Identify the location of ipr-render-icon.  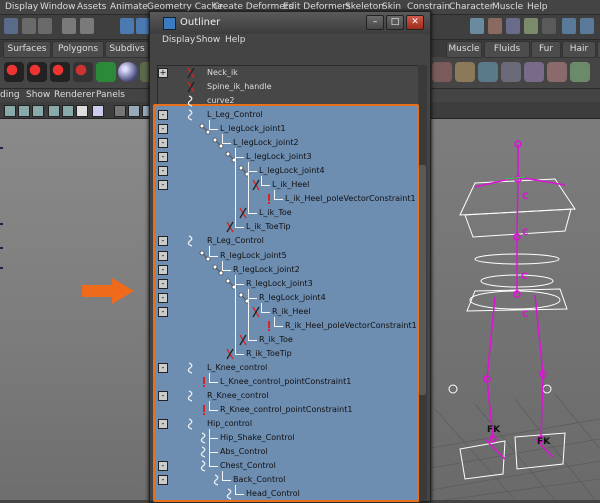
(495, 26).